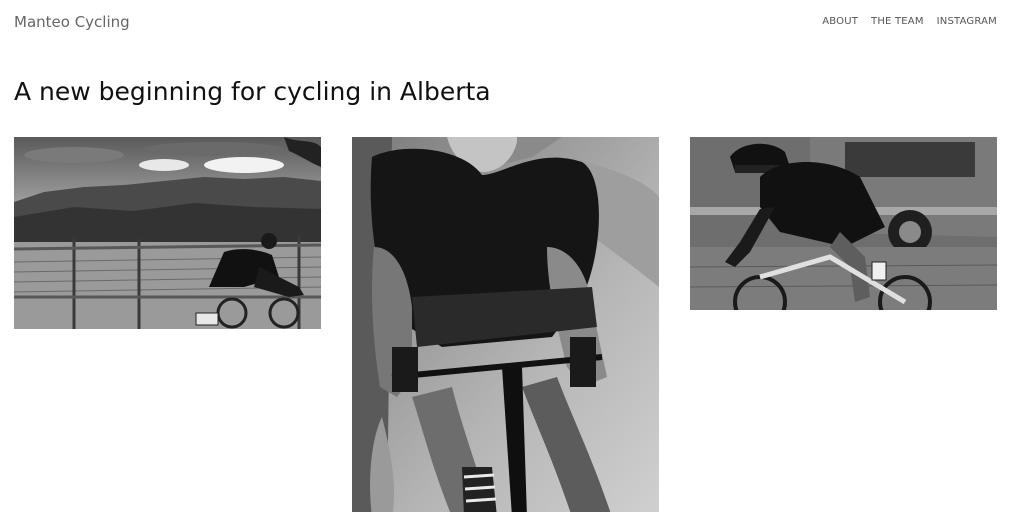 The width and height of the screenshot is (1024, 512). I want to click on nav-instagram: INSTAGRAM, so click(967, 21).